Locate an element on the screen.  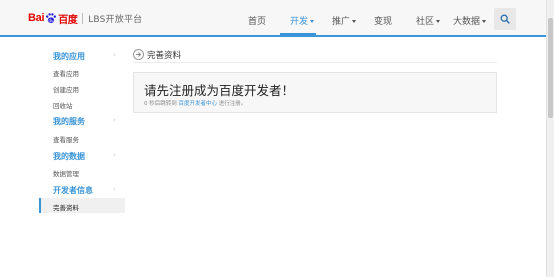
sidebar-group-developer-info: 开发者信息 is located at coordinates (73, 190).